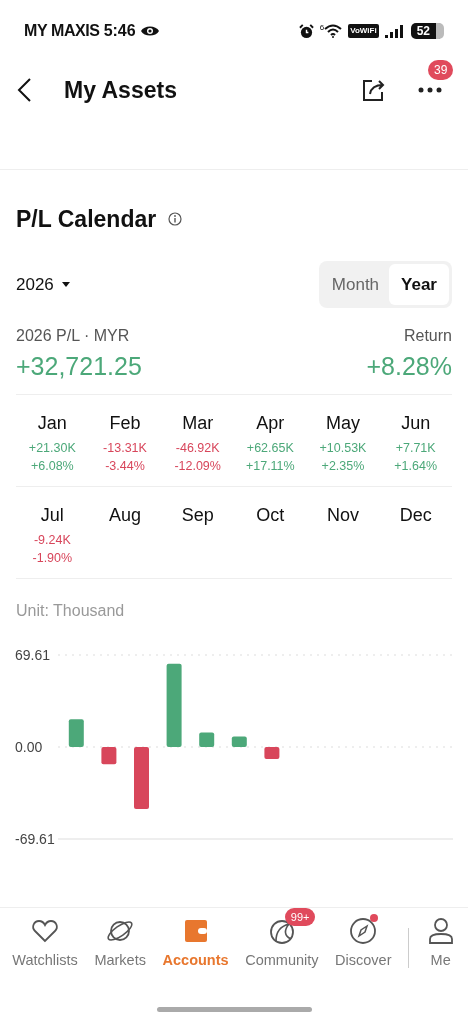 The height and width of the screenshot is (1024, 468). What do you see at coordinates (322, 28) in the screenshot?
I see `network-label: 6` at bounding box center [322, 28].